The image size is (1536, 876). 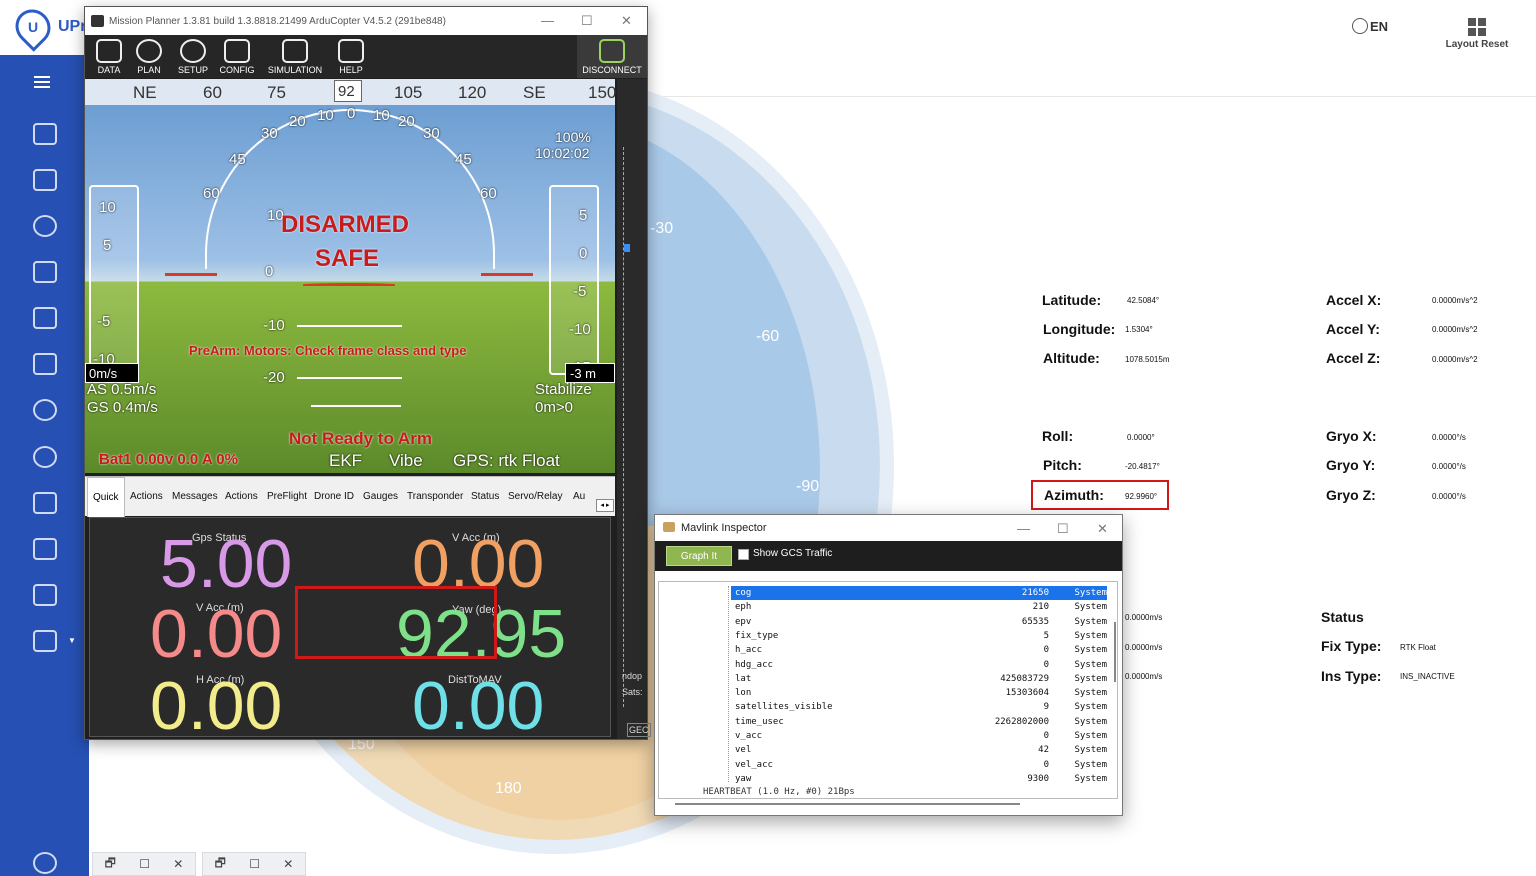 What do you see at coordinates (919, 665) in the screenshot?
I see `mavlink-field-row: hdg_acc 0 System` at bounding box center [919, 665].